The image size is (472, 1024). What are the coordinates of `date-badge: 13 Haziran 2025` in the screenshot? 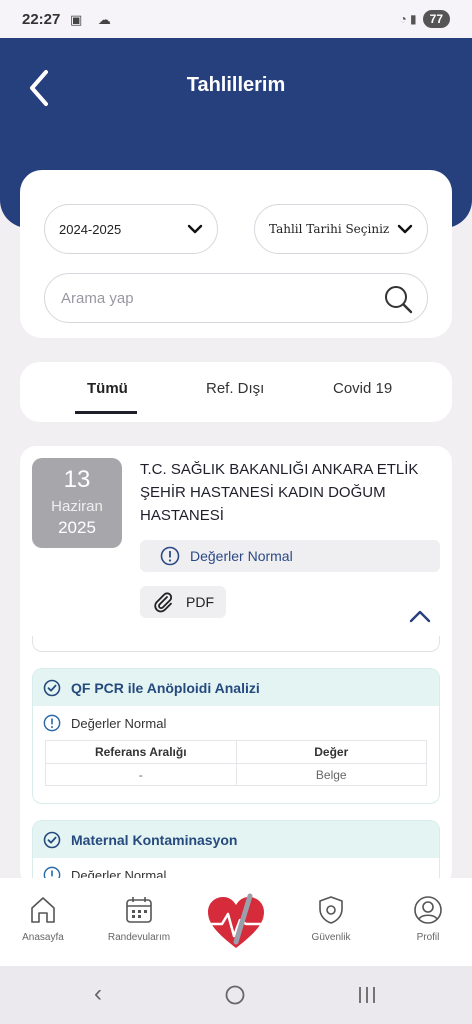 It's located at (77, 503).